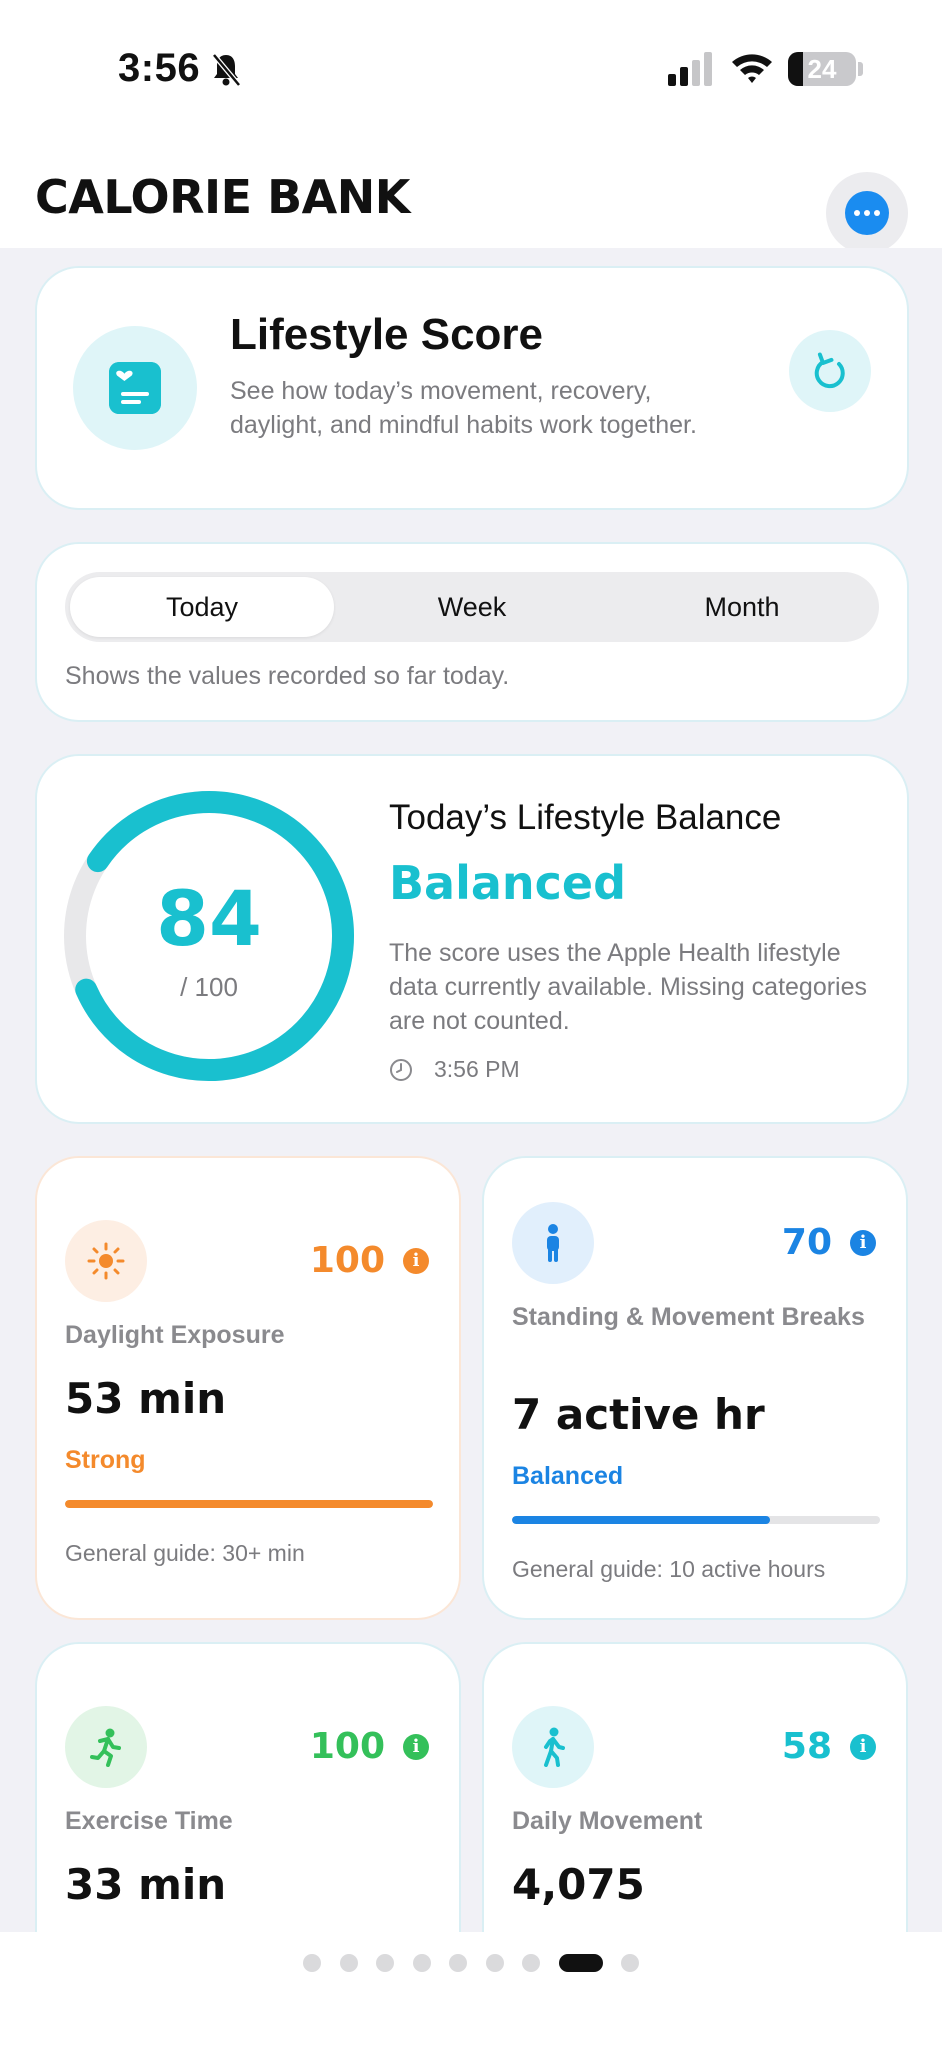 Image resolution: width=942 pixels, height=2048 pixels. Describe the element at coordinates (106, 1747) in the screenshot. I see `running-person-icon` at that location.